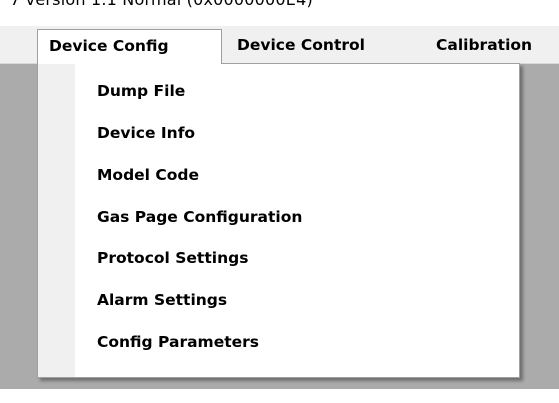  Describe the element at coordinates (162, 300) in the screenshot. I see `menu-item-alarm-settings: Alarm Settings` at that location.